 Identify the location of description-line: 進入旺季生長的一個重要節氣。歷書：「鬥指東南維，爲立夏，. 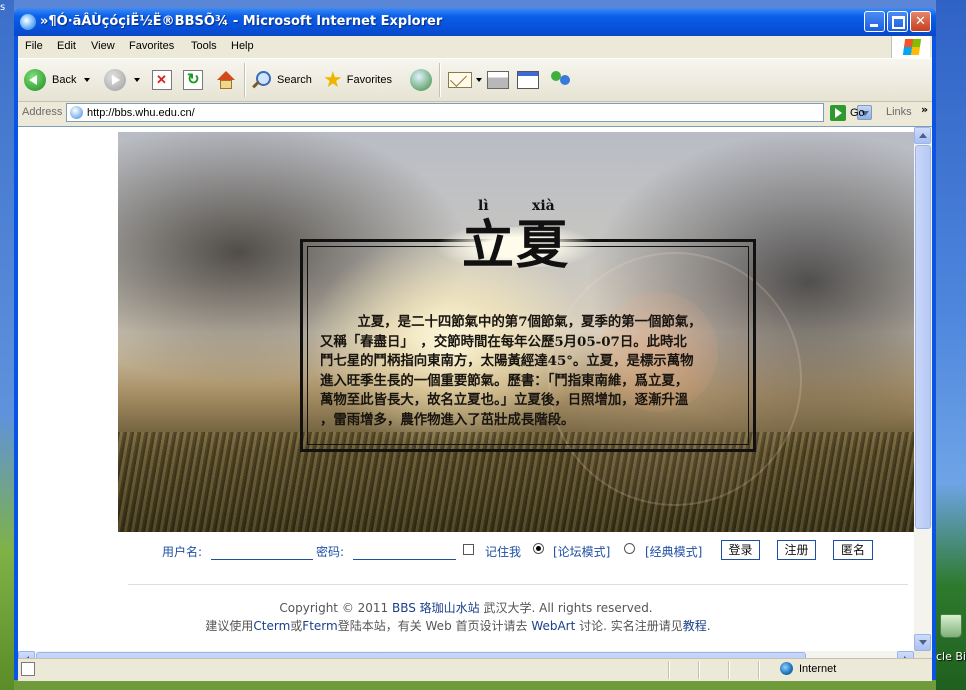
(504, 380).